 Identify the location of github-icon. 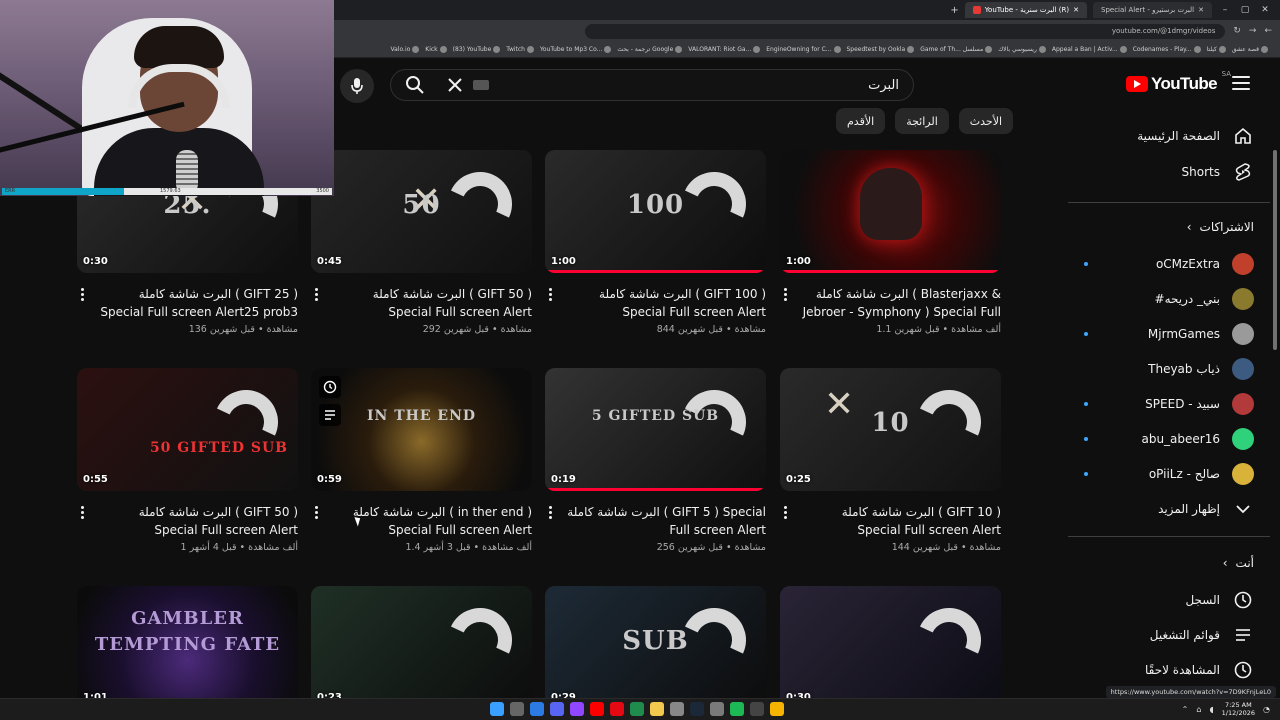
(677, 709).